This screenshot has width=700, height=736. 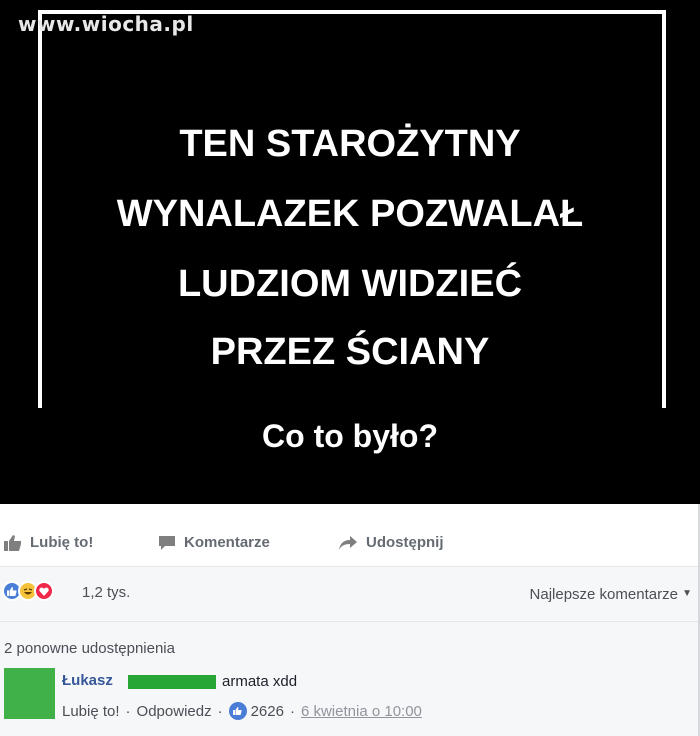 What do you see at coordinates (29, 693) in the screenshot?
I see `avatar` at bounding box center [29, 693].